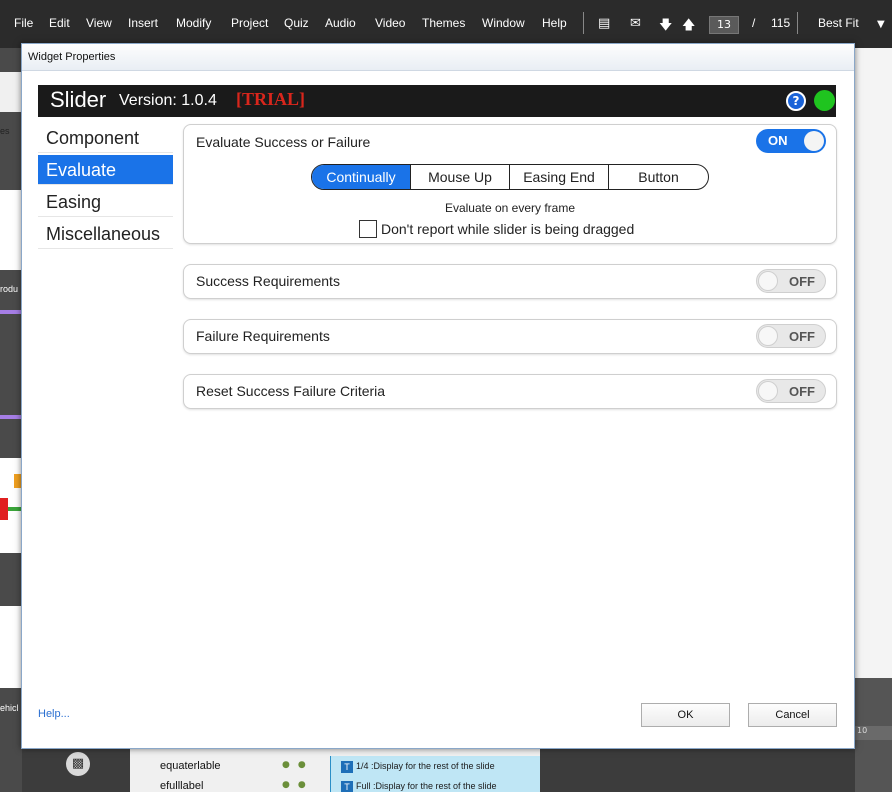 The height and width of the screenshot is (792, 892). Describe the element at coordinates (503, 23) in the screenshot. I see `menu-window: Window` at that location.